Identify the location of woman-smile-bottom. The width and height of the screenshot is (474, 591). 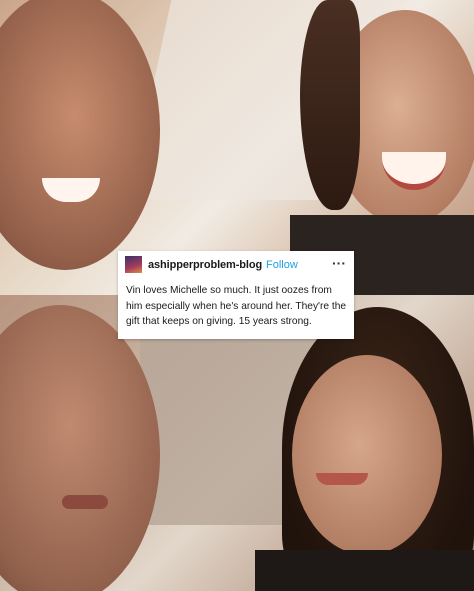
(342, 479).